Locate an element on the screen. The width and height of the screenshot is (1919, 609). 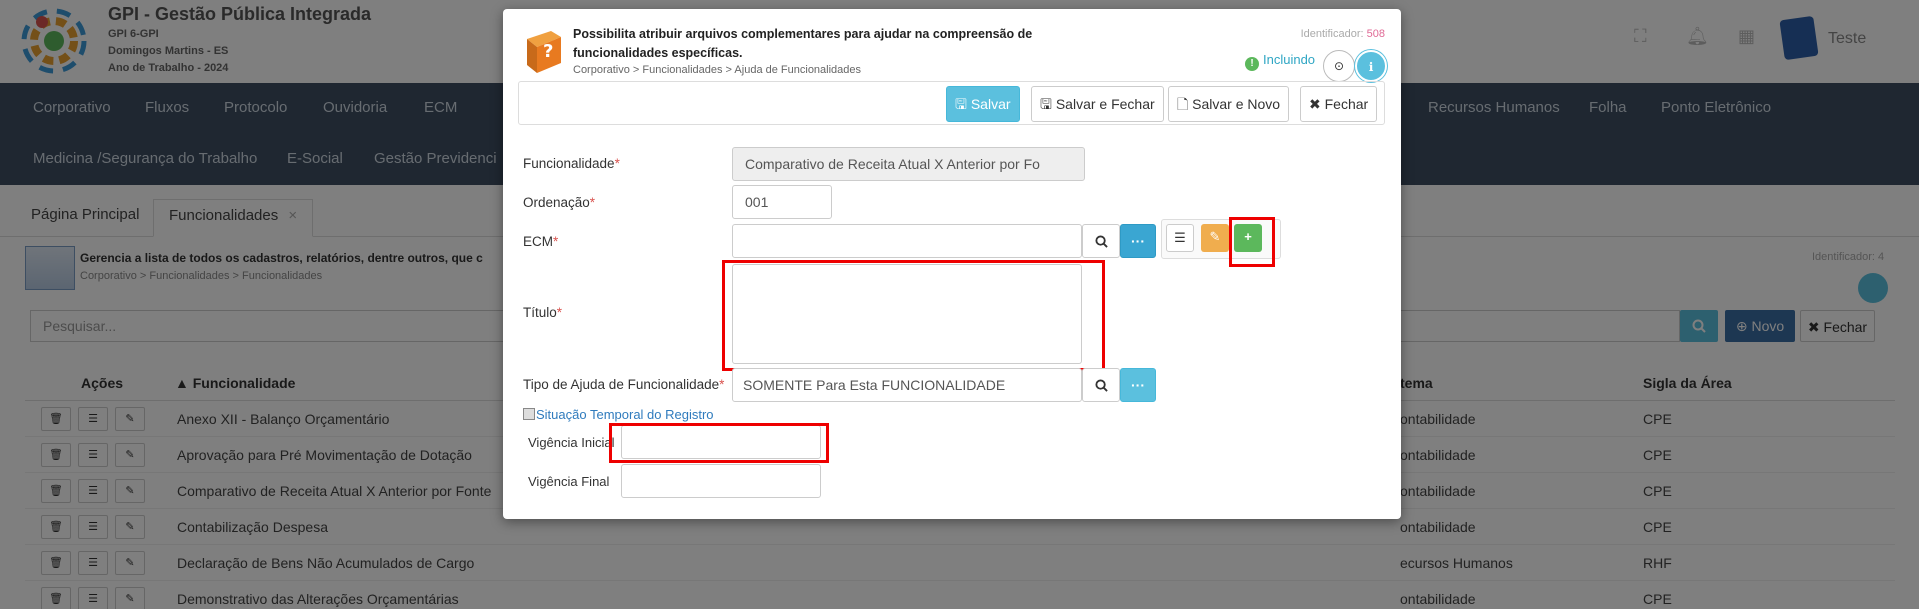
funcionalidade-label: Funcionalidade* is located at coordinates (571, 163).